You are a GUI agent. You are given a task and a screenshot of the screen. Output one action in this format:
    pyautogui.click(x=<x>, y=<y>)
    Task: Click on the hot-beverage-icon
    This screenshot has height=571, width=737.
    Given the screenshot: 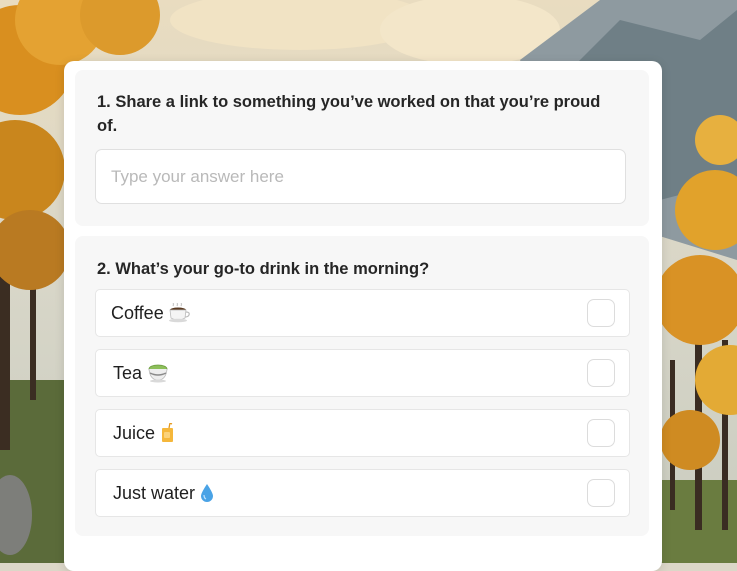 What is the action you would take?
    pyautogui.click(x=179, y=313)
    